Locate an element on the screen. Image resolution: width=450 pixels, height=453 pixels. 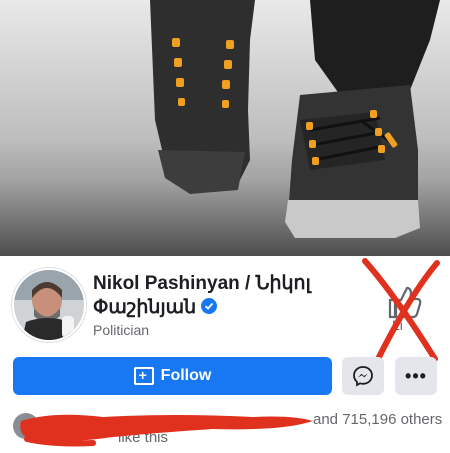
messenger-icon is located at coordinates (363, 376).